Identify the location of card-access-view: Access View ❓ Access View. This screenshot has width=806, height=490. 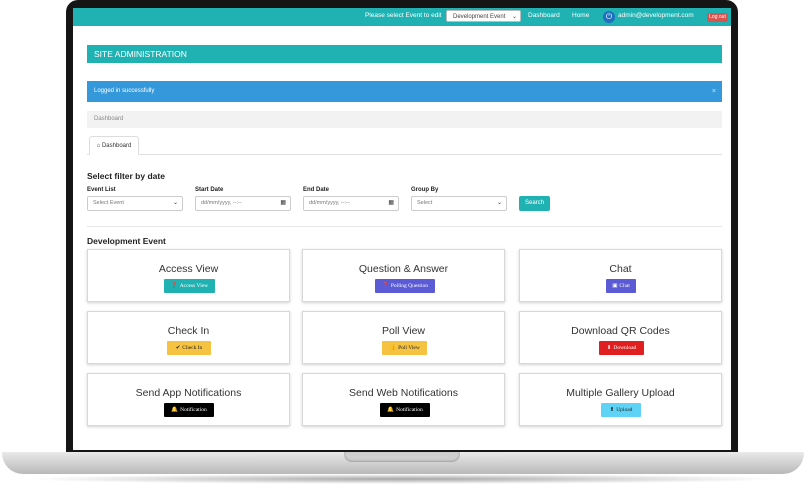
(188, 275).